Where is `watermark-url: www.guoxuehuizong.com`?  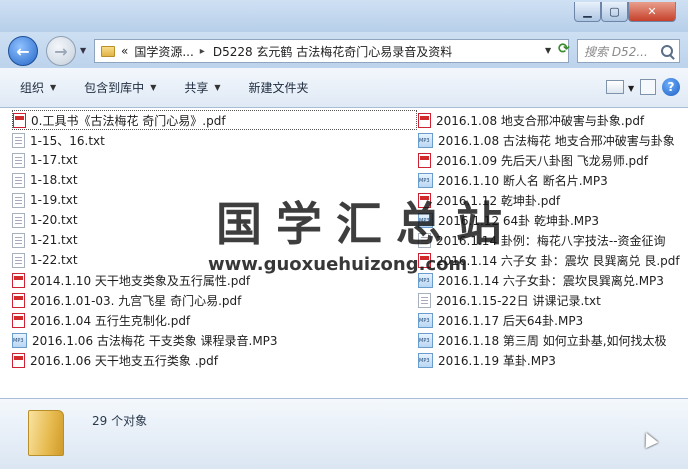 watermark-url: www.guoxuehuizong.com is located at coordinates (338, 264).